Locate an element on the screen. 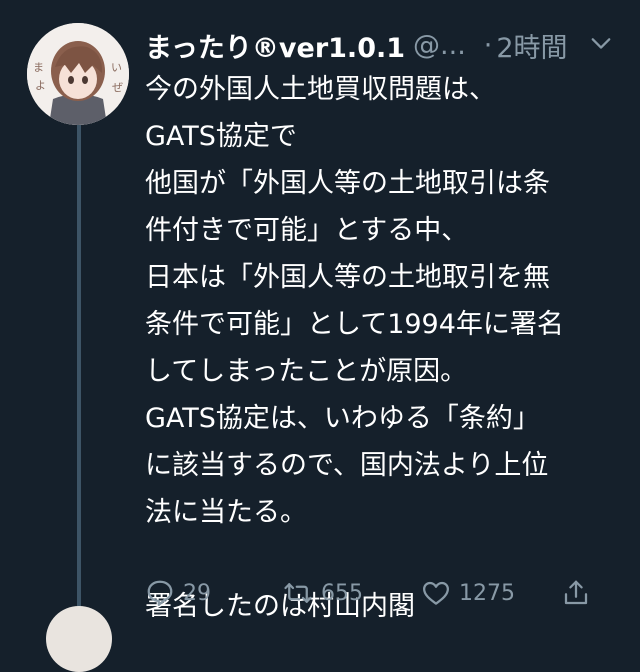 The image size is (640, 672). tweet-timestamp: 2時間 is located at coordinates (531, 45).